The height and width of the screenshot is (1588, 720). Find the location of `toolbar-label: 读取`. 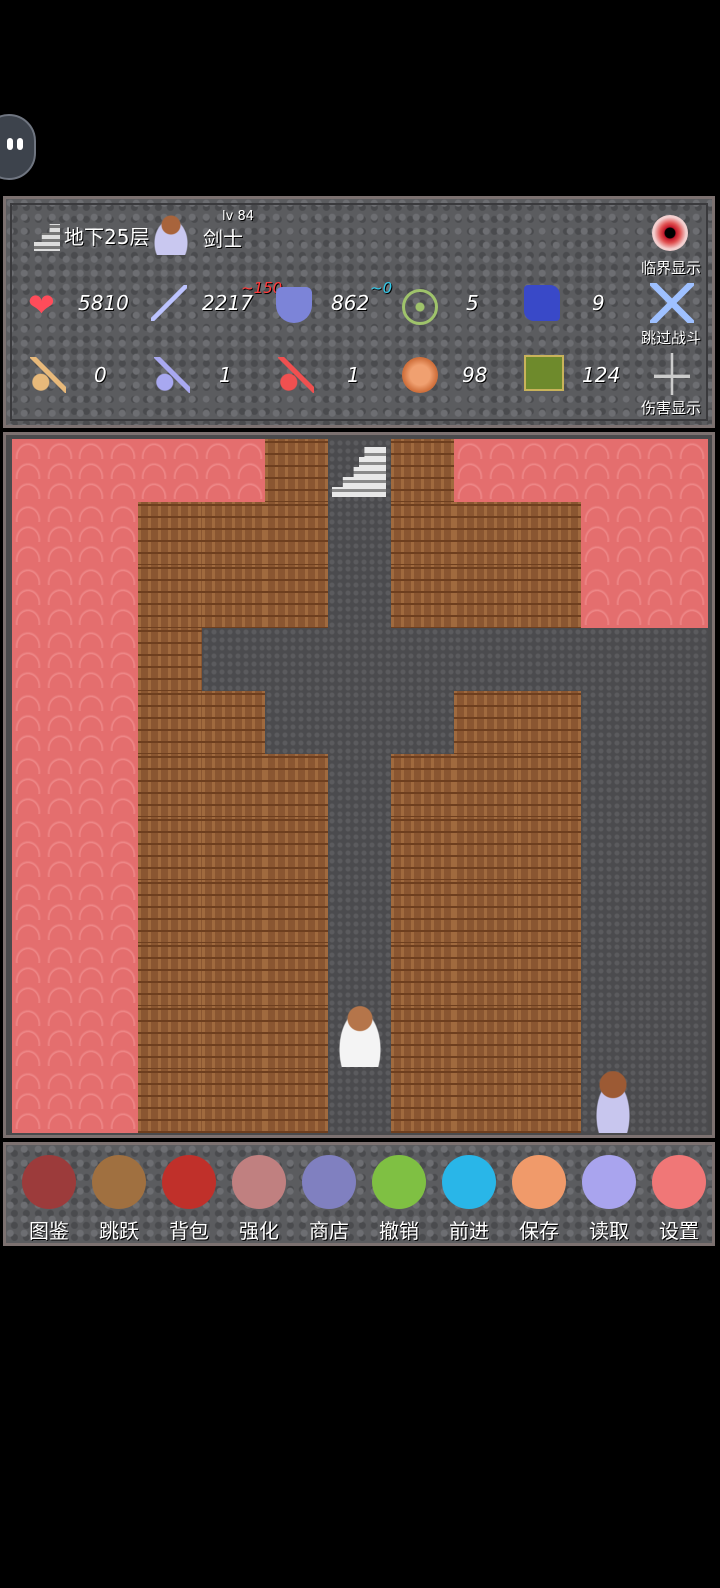

toolbar-label: 读取 is located at coordinates (609, 1231).